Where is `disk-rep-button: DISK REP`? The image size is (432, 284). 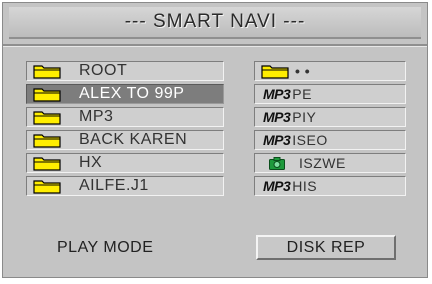 disk-rep-button: DISK REP is located at coordinates (326, 247).